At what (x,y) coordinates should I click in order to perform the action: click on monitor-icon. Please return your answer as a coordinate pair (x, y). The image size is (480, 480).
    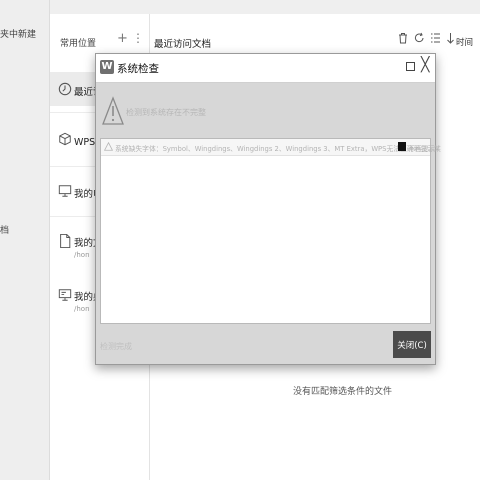
    Looking at the image, I should click on (65, 191).